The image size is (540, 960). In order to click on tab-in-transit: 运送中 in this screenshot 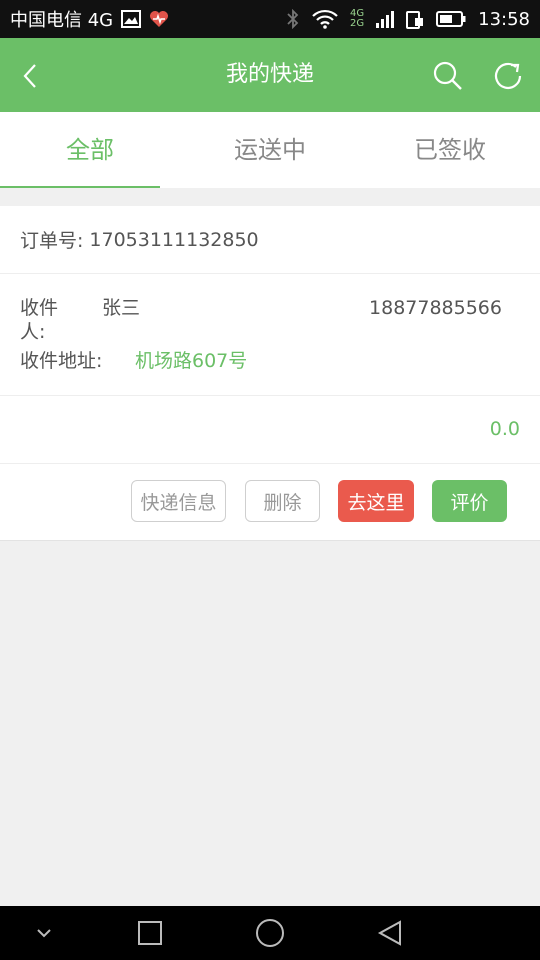, I will do `click(270, 150)`.